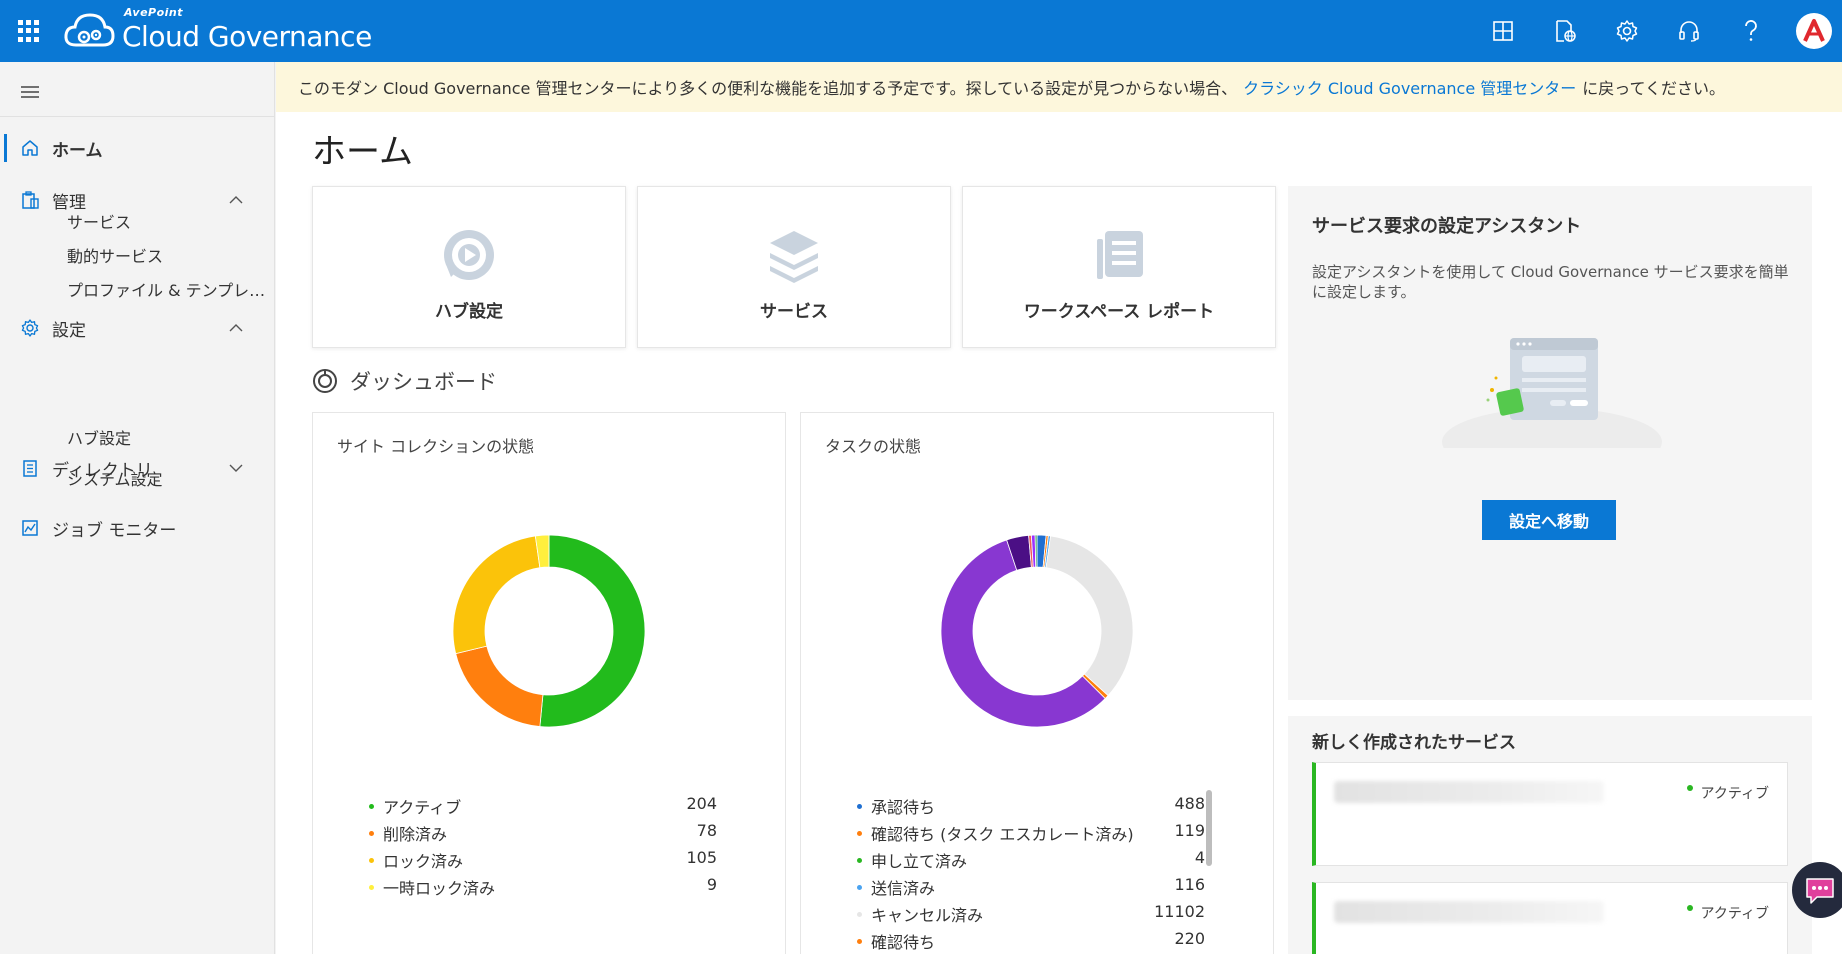 Image resolution: width=1842 pixels, height=954 pixels. Describe the element at coordinates (1689, 908) in the screenshot. I see `status-dot` at that location.